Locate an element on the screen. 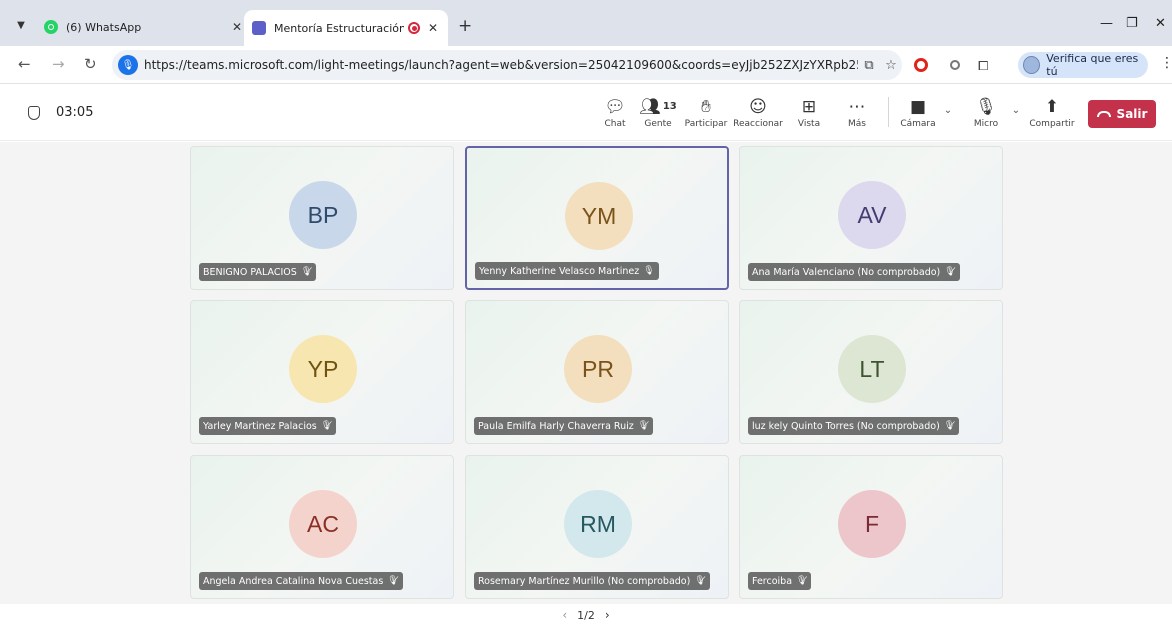 Image resolution: width=1172 pixels, height=626 pixels. participant-name: Yenny Katherine Velasco Martinez is located at coordinates (559, 271).